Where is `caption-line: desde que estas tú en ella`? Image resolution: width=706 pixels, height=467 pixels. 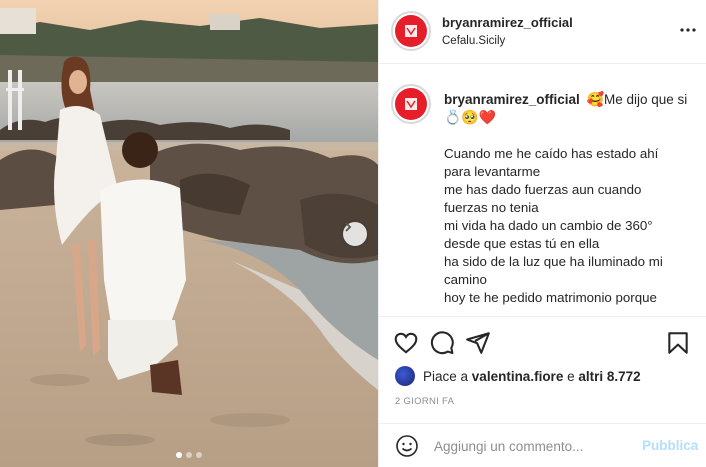
caption-line: desde que estas tú en ella is located at coordinates (522, 243).